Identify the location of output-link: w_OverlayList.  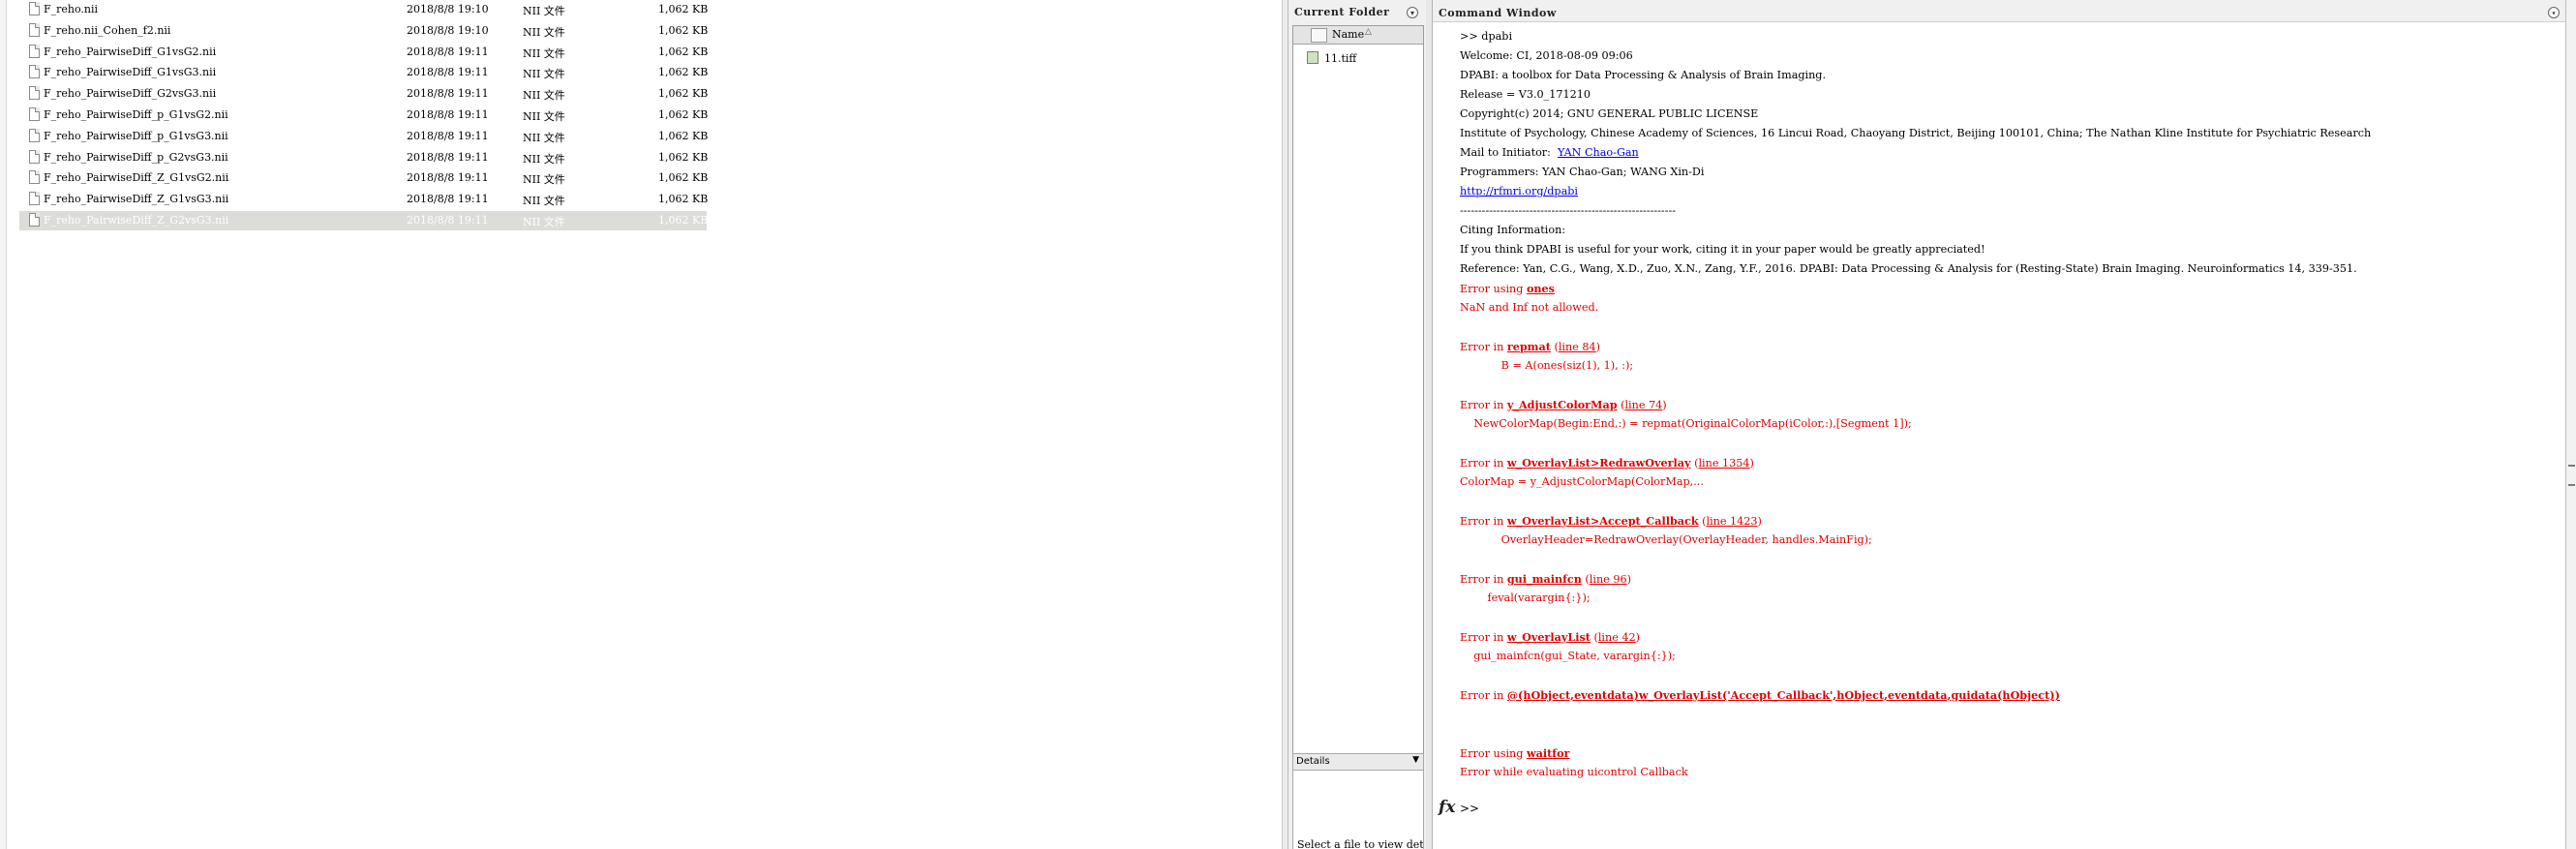
(1549, 637).